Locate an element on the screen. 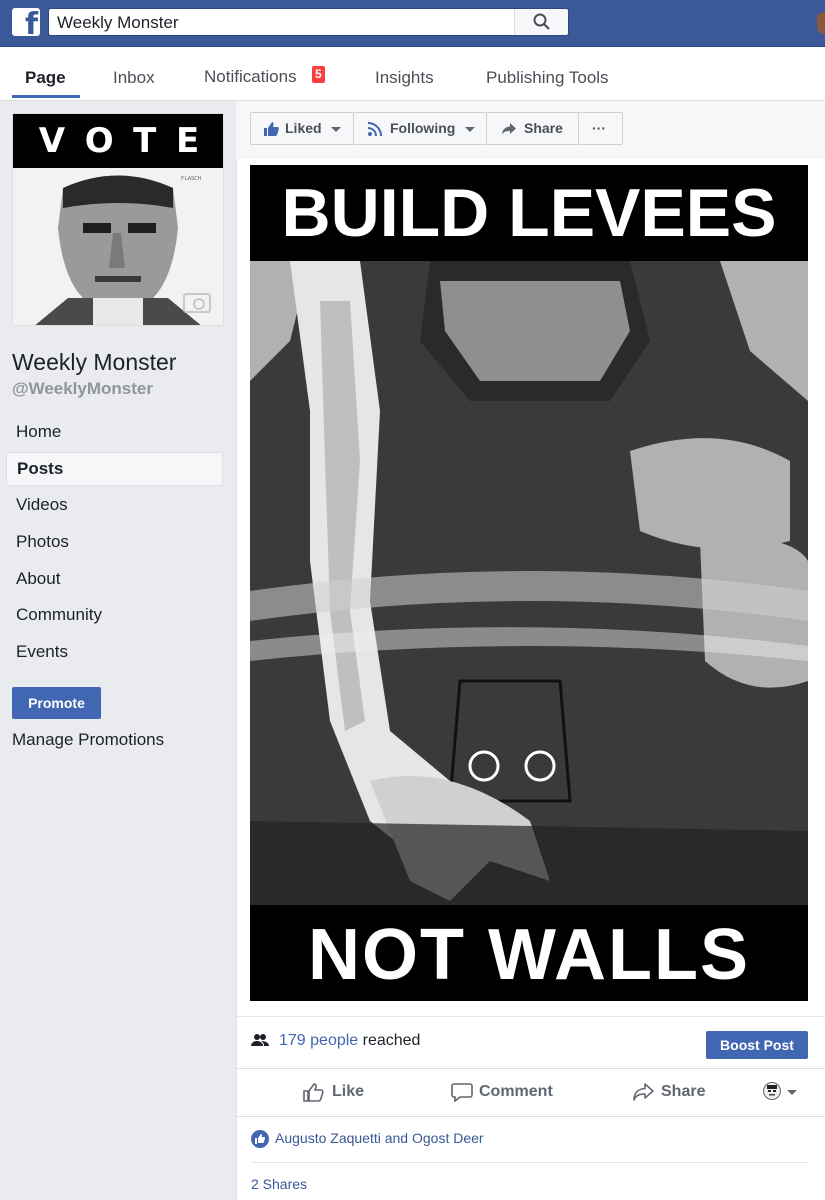  facebook-logo-icon: f is located at coordinates (26, 22).